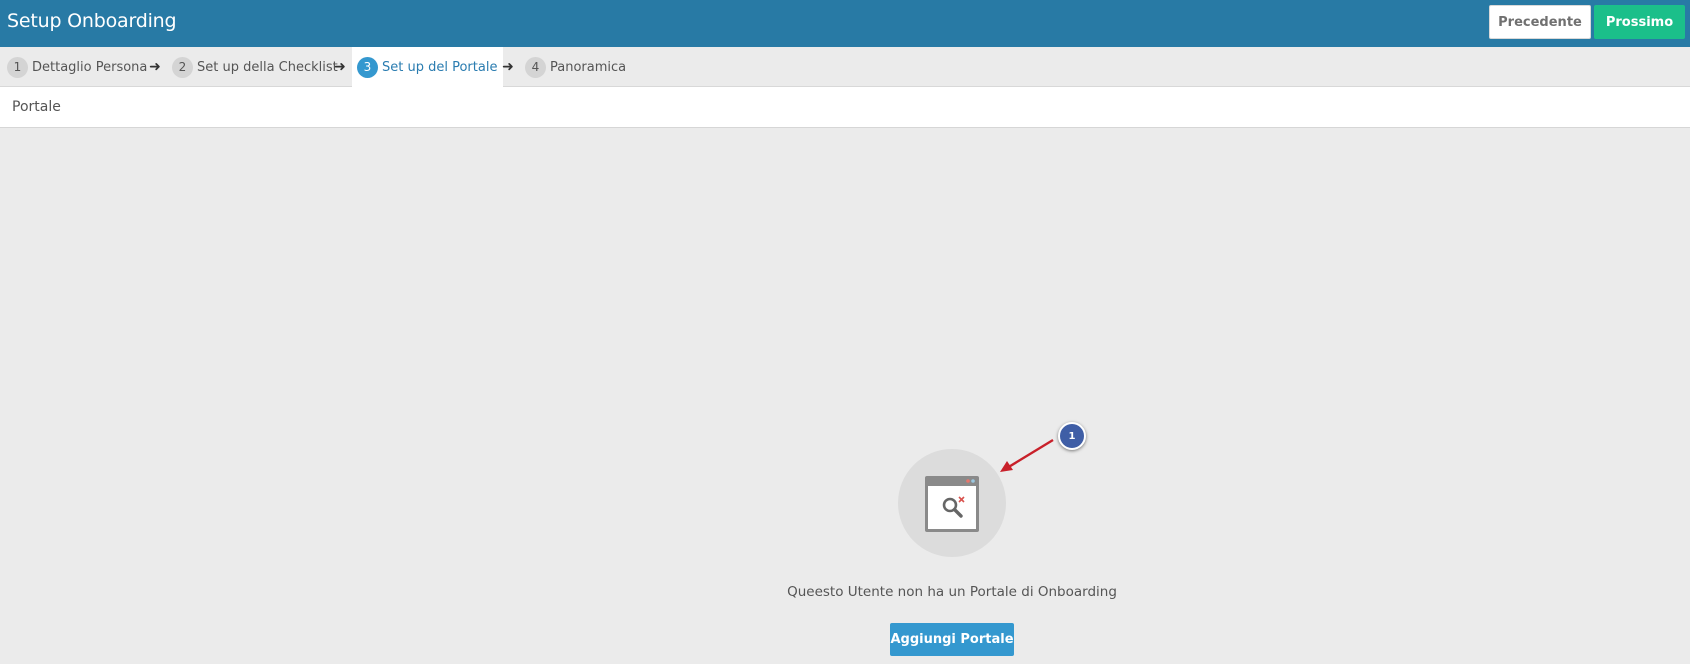 The image size is (1690, 664). I want to click on previous-button: Precedente, so click(1540, 22).